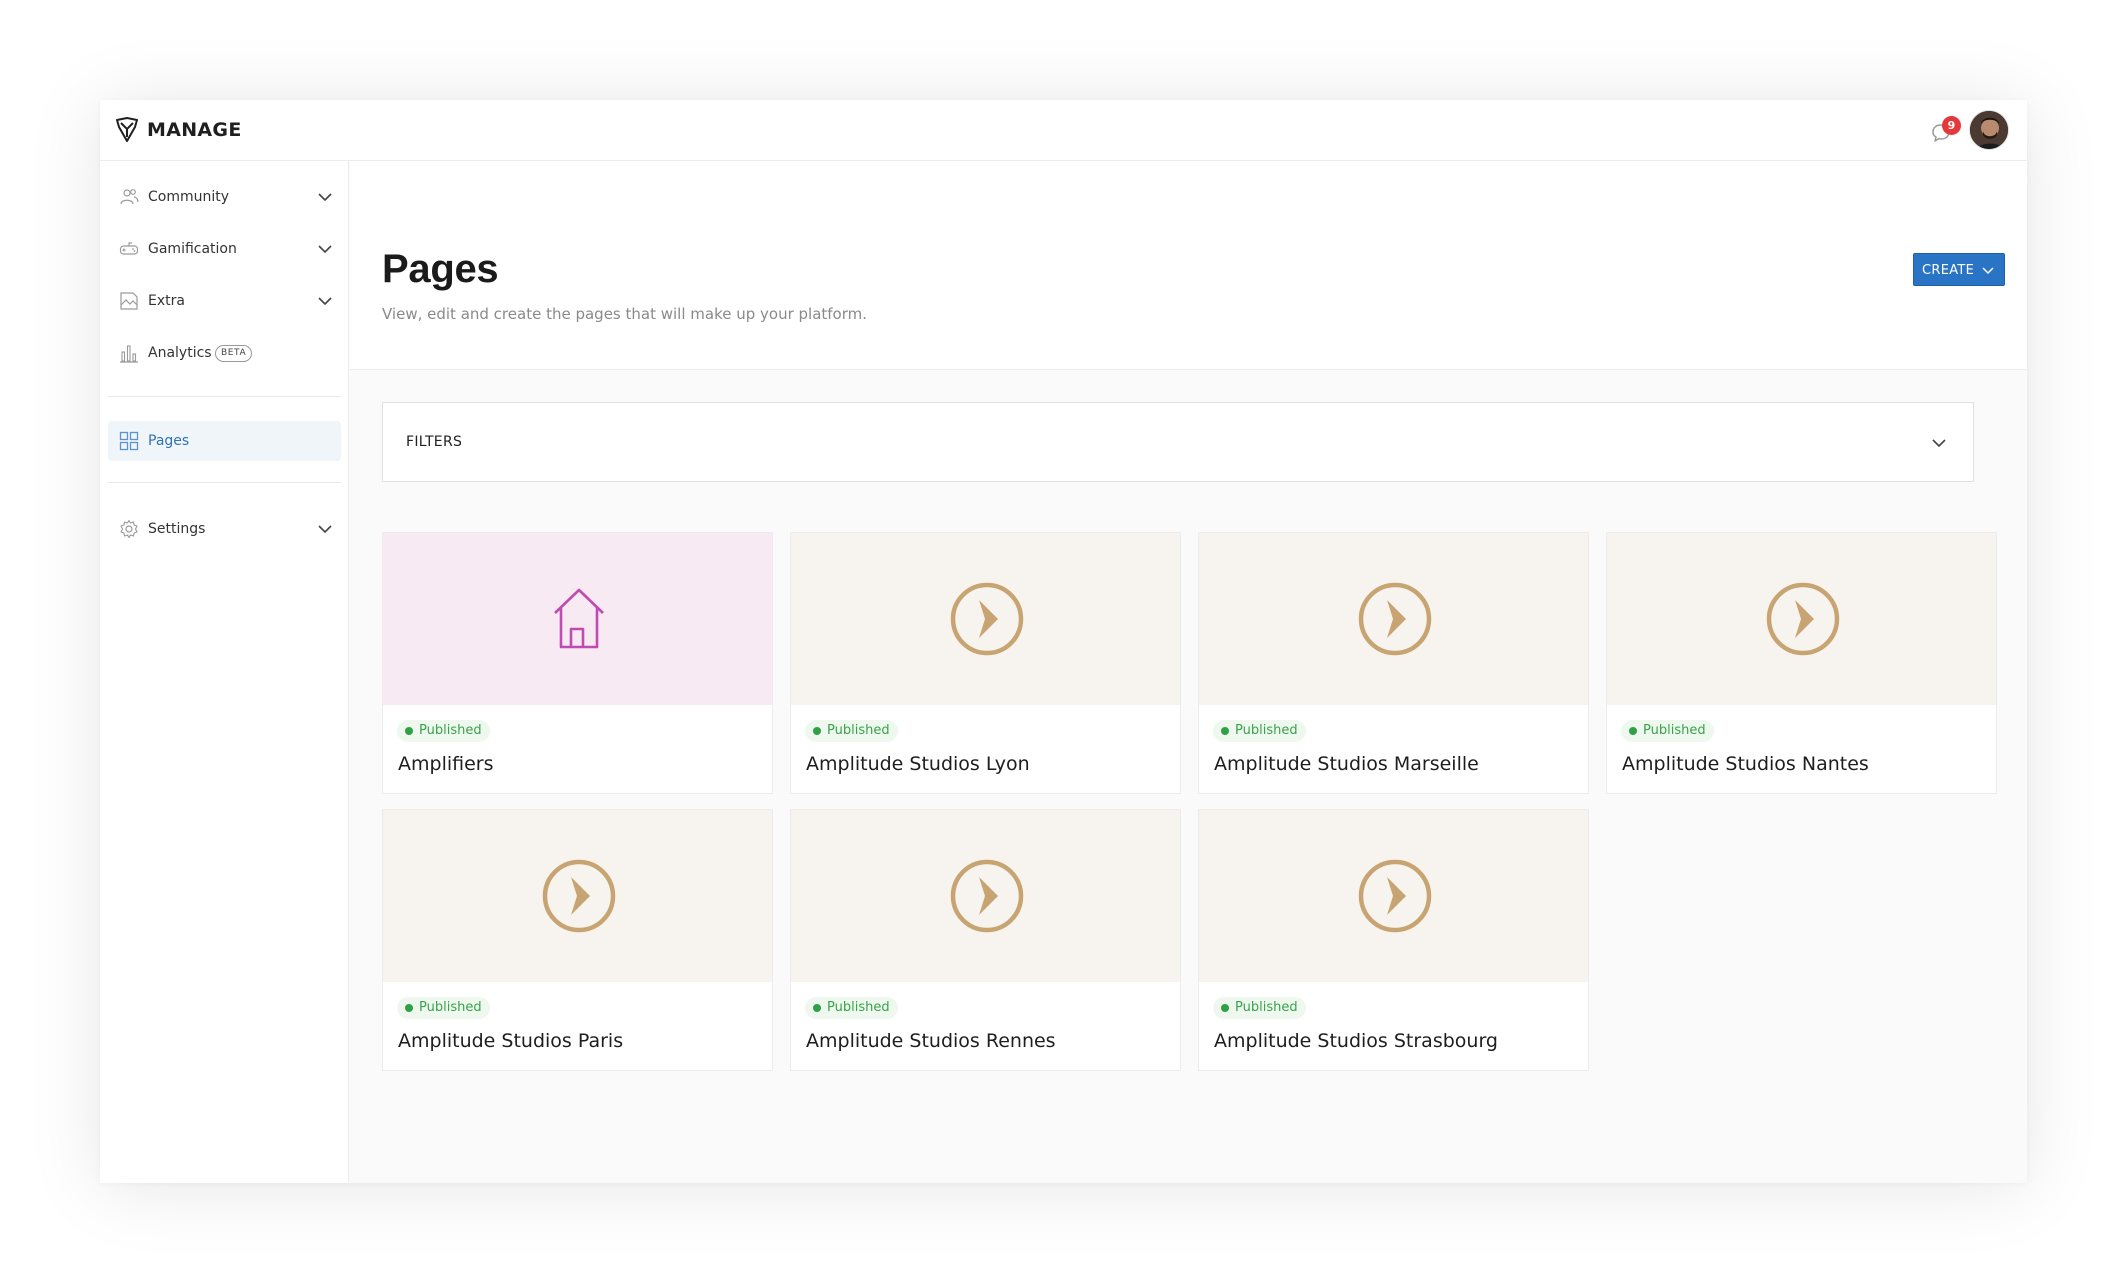  I want to click on page-card: Published Amplitude Studios Paris, so click(577, 940).